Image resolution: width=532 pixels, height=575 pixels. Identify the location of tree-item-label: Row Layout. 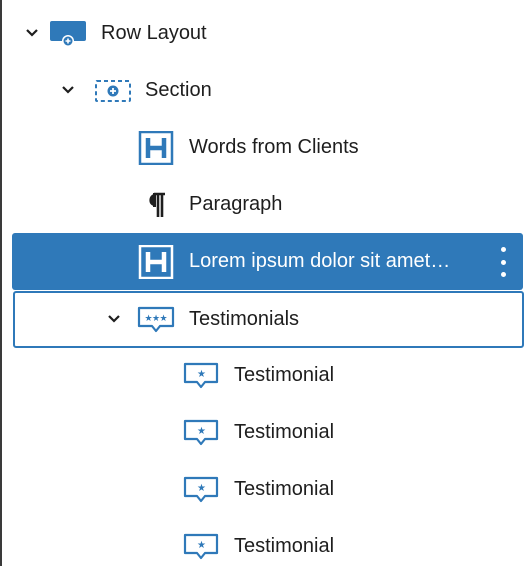
(154, 33).